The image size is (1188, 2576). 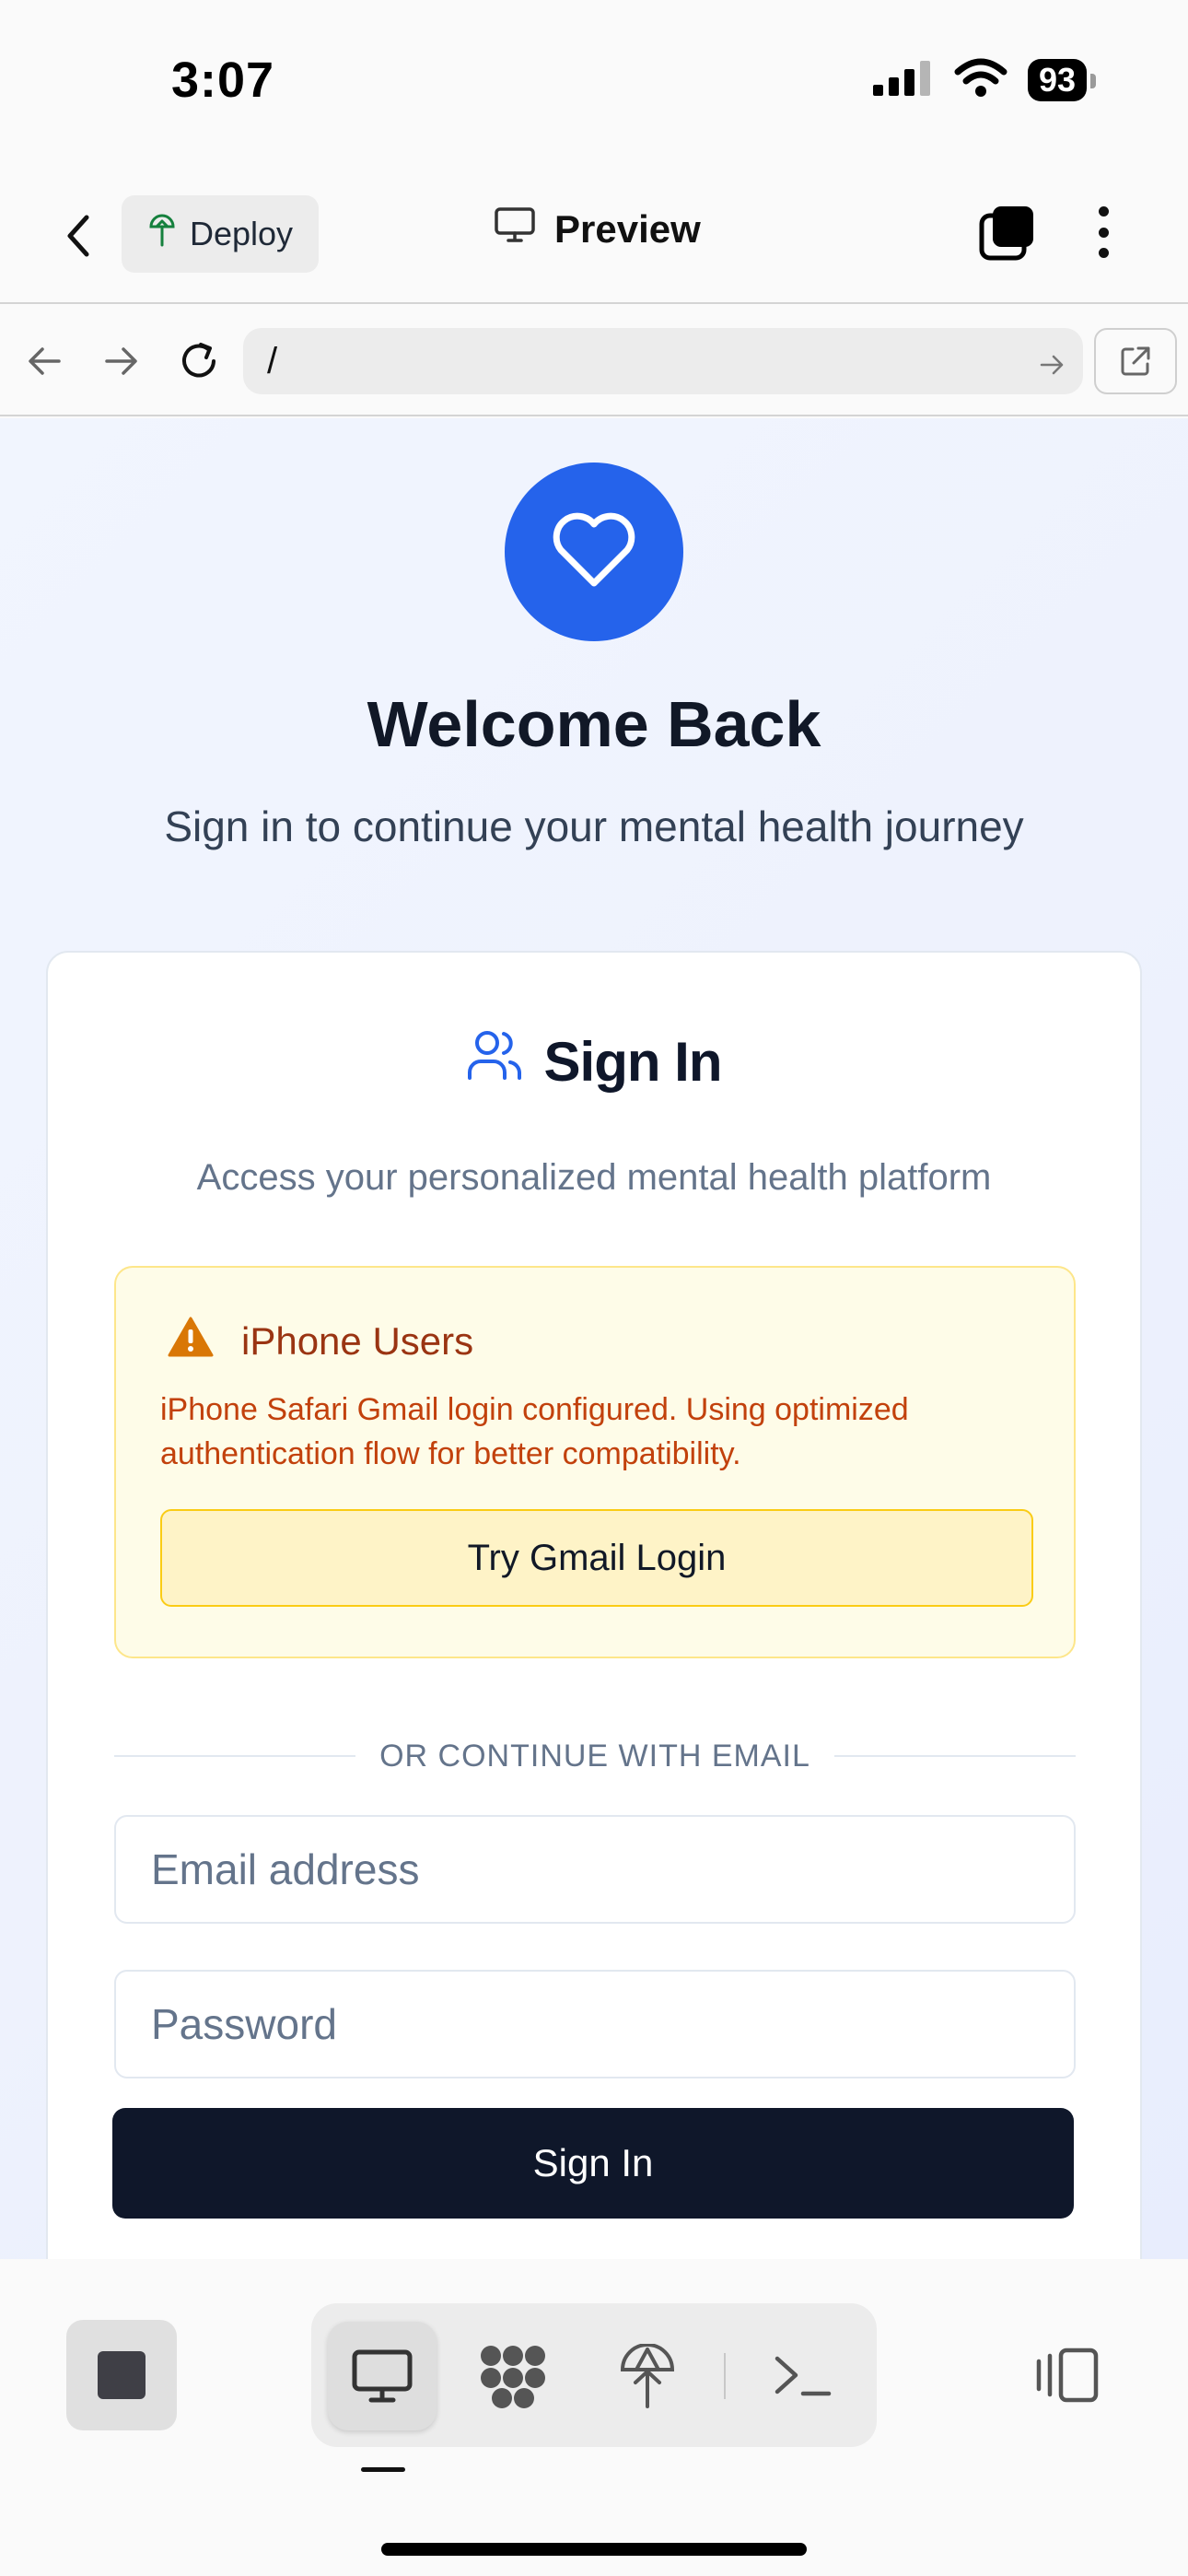 I want to click on email-field: Email address, so click(x=595, y=1869).